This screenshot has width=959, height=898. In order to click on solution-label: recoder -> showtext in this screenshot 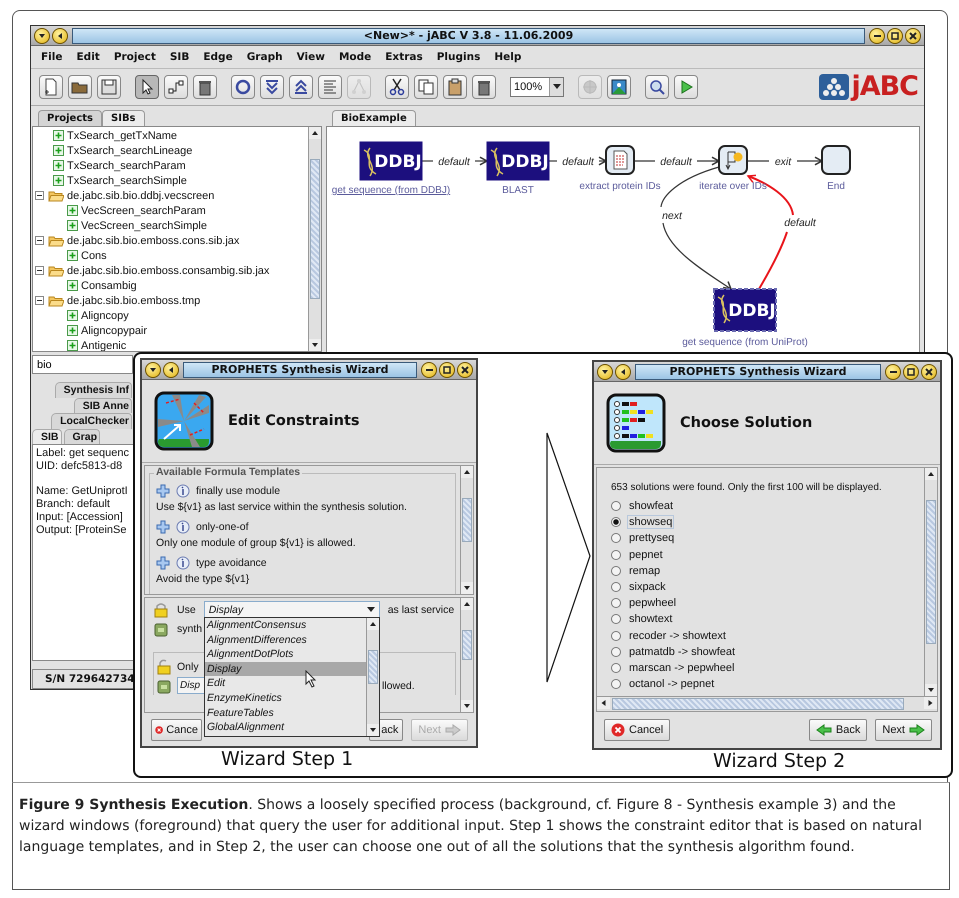, I will do `click(677, 635)`.